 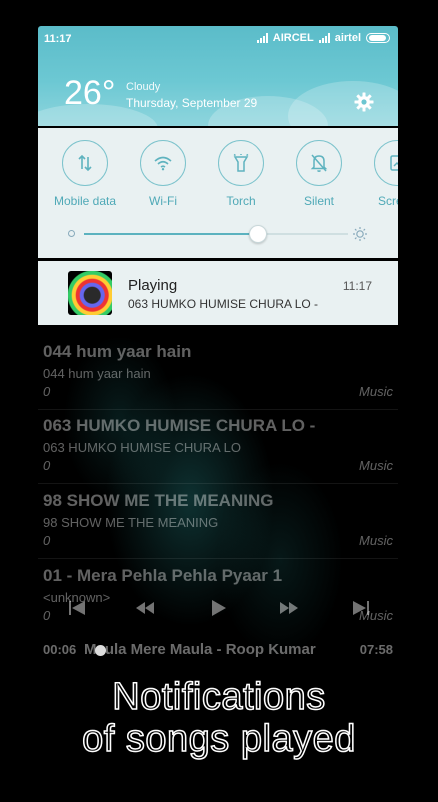 What do you see at coordinates (200, 649) in the screenshot?
I see `now-playing-title: Maula Mere Maula - Roop Kumar` at bounding box center [200, 649].